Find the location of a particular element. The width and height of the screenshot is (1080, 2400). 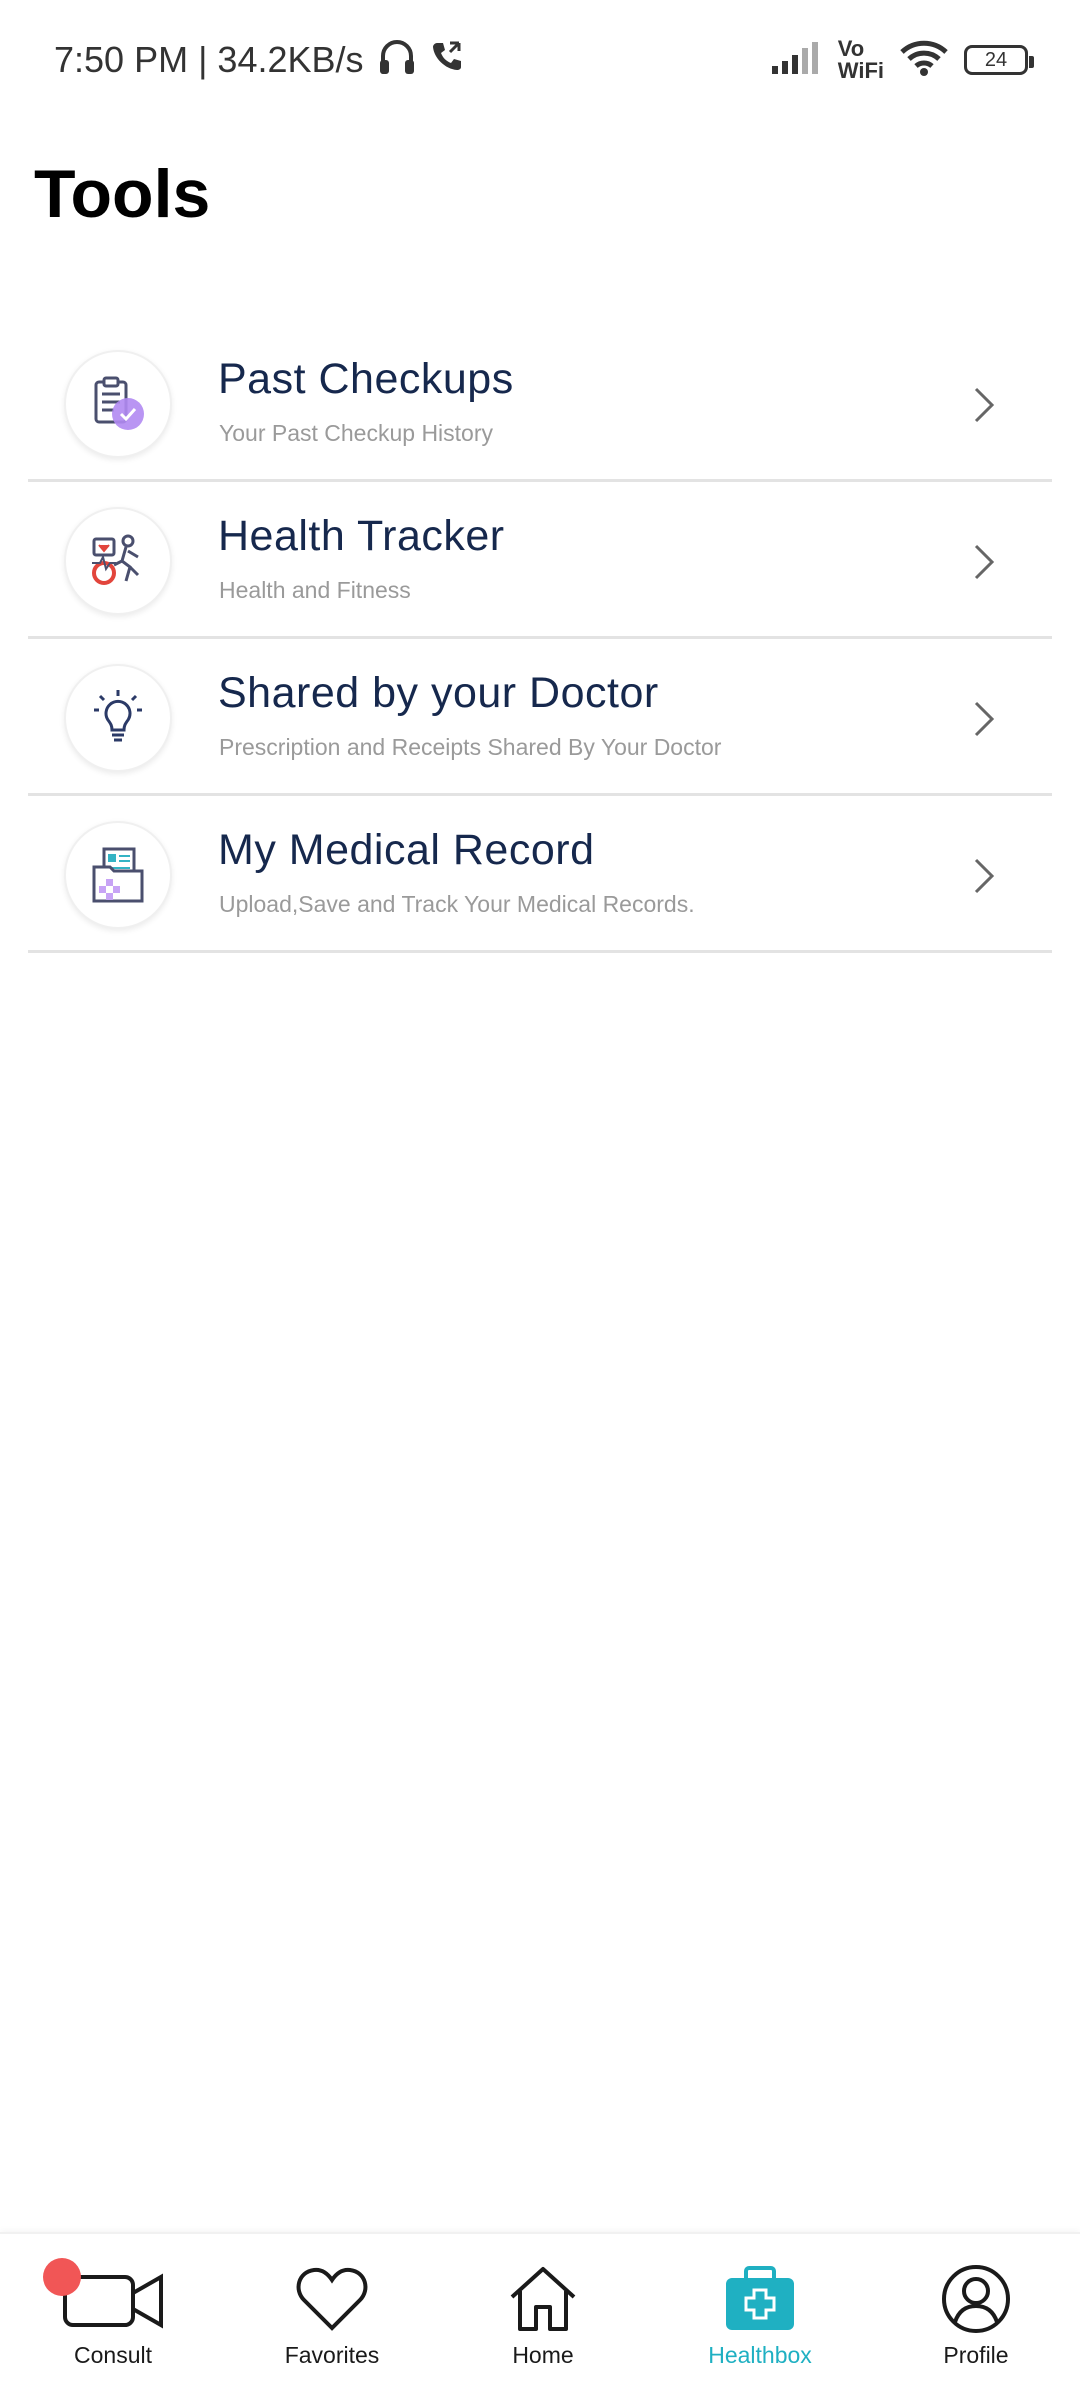

vowifi-bottom: WiFi is located at coordinates (860, 70).